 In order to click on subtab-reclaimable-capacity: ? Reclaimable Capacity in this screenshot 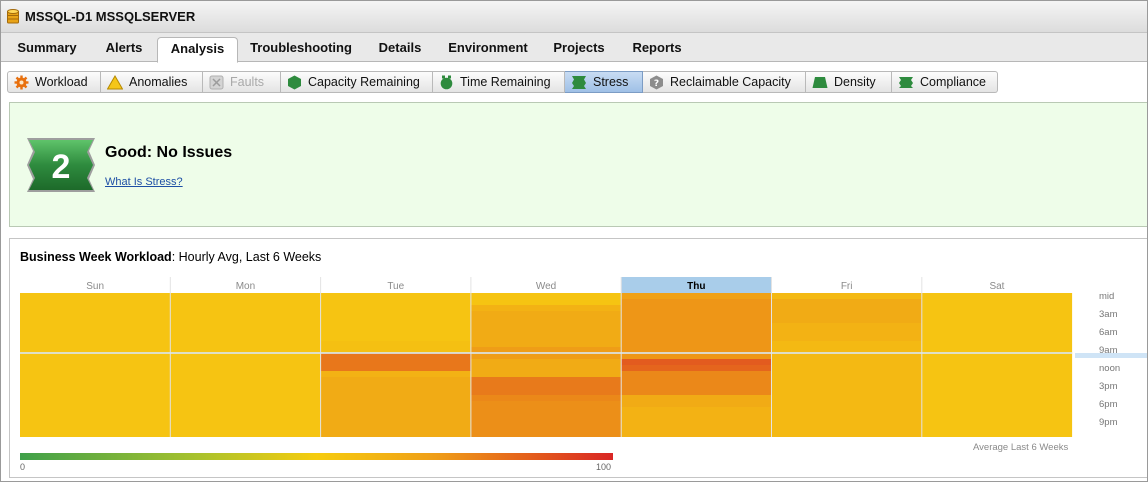, I will do `click(724, 82)`.